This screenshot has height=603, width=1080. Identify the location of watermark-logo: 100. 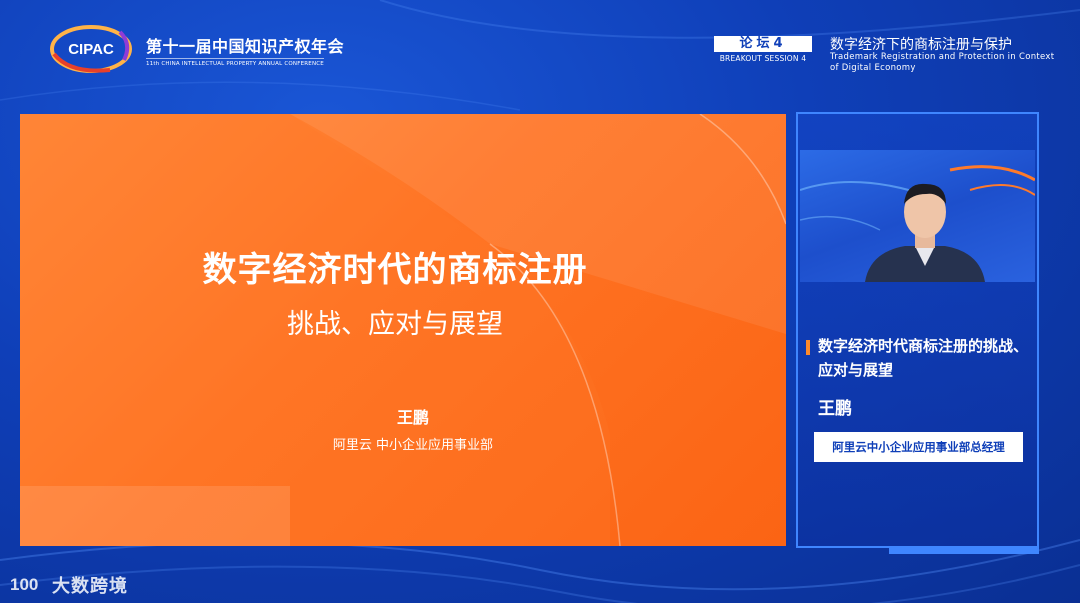
(24, 584).